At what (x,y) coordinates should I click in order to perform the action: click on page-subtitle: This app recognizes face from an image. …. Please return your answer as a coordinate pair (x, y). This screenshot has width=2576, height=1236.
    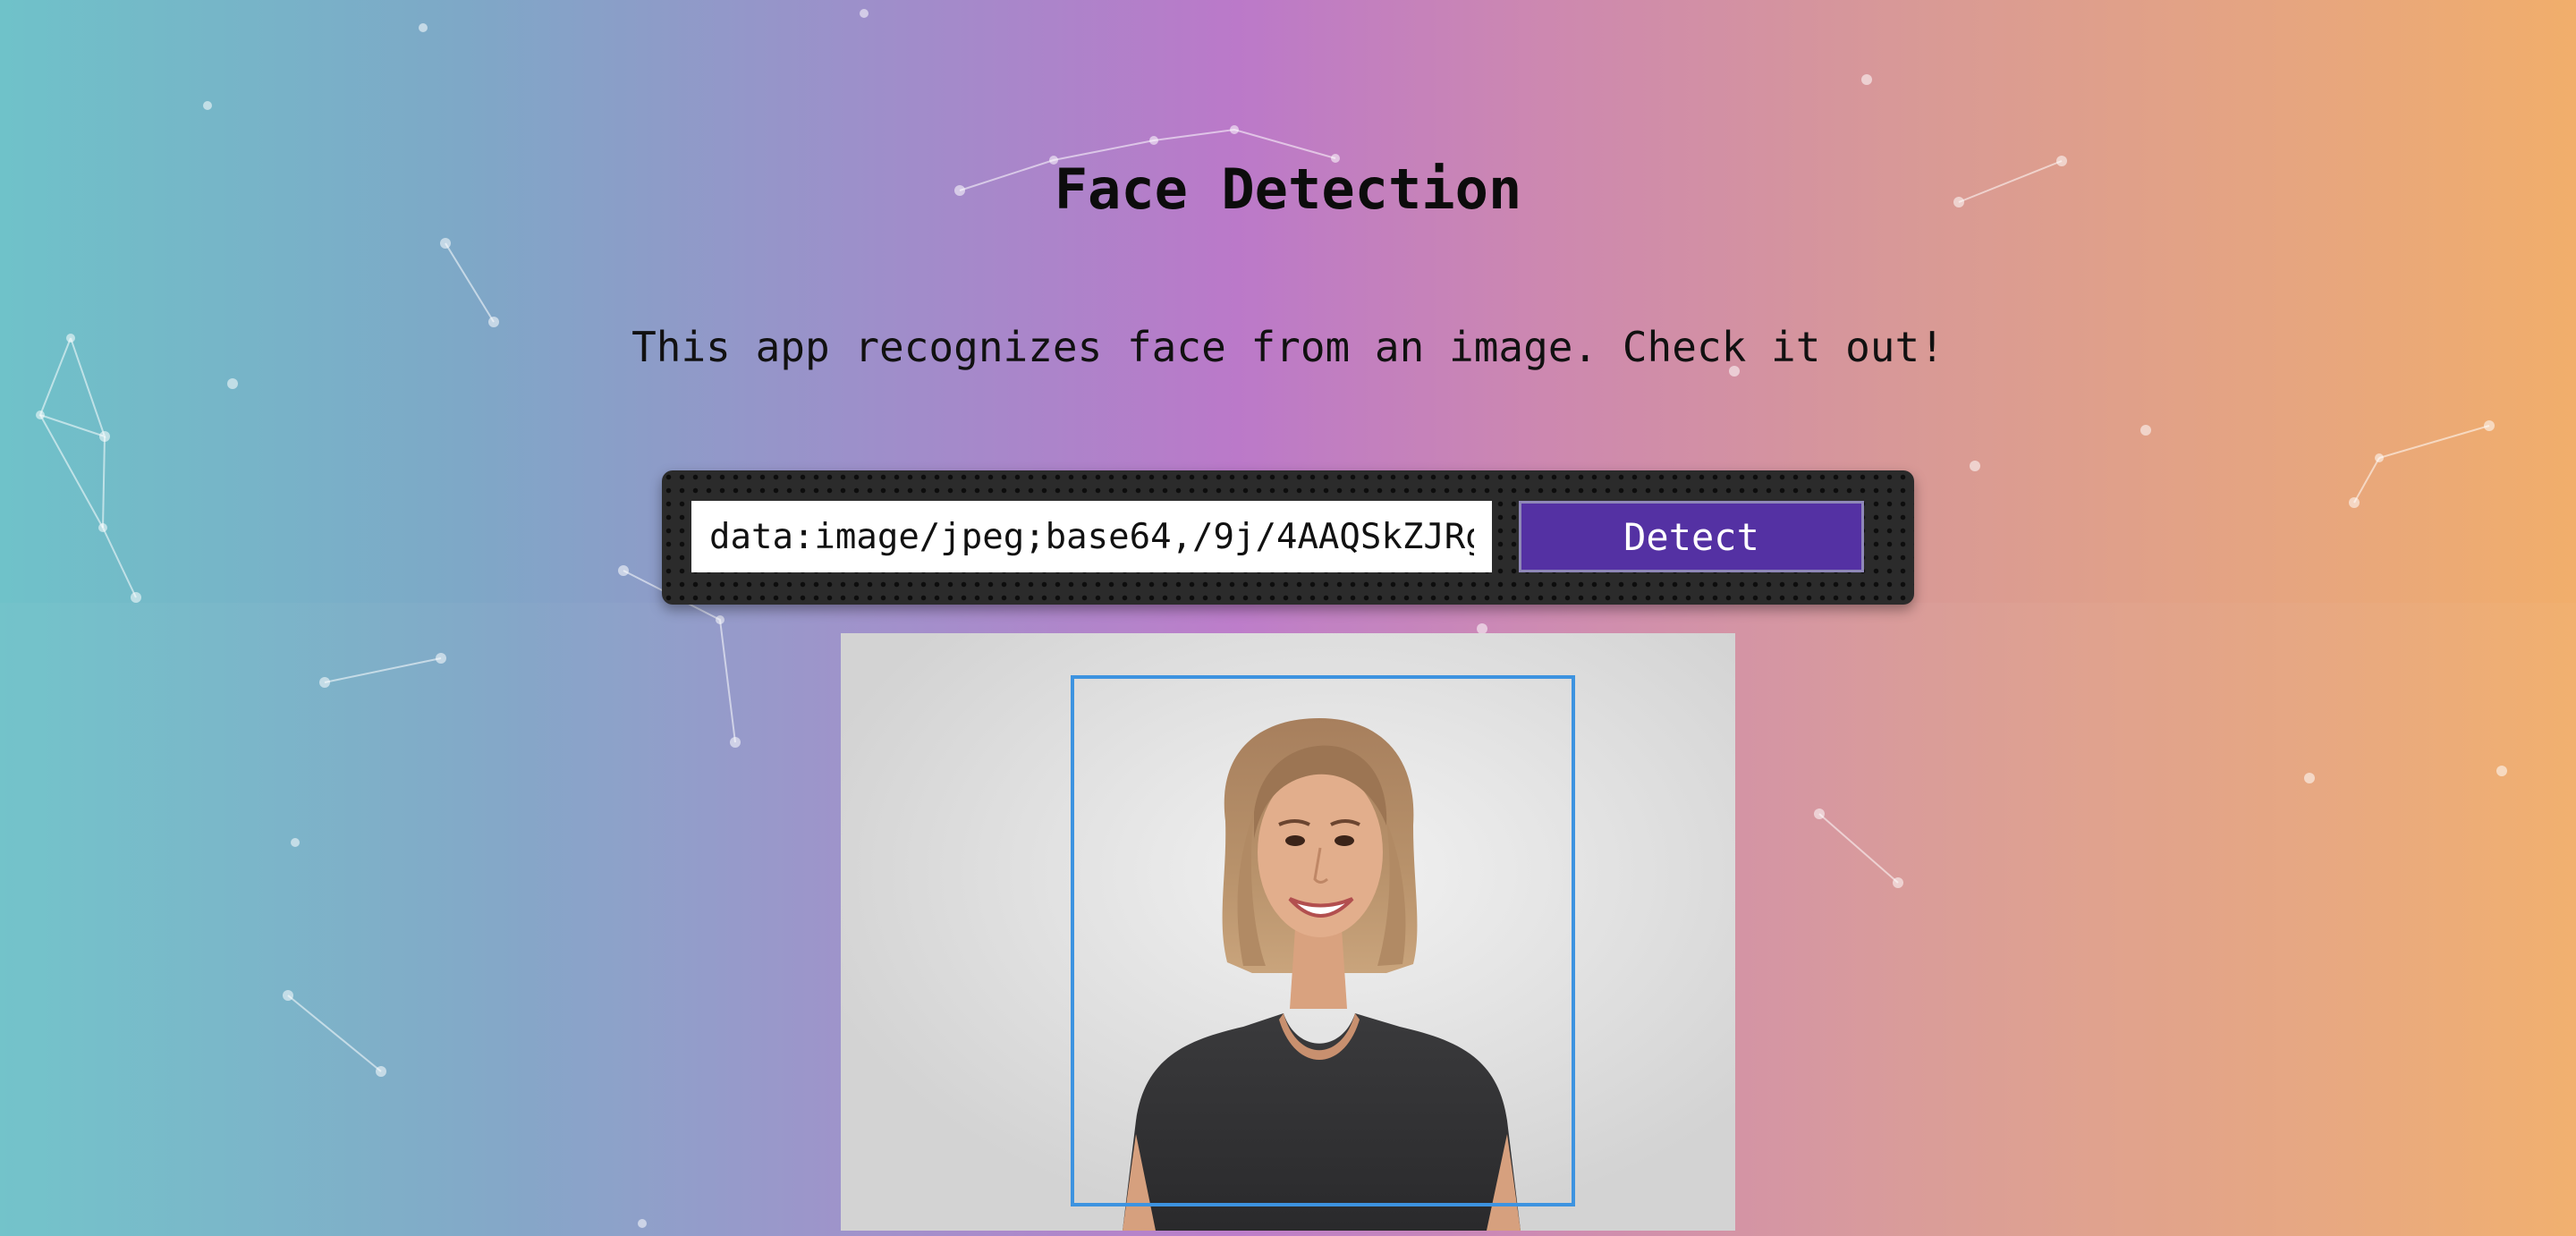
    Looking at the image, I should click on (1288, 347).